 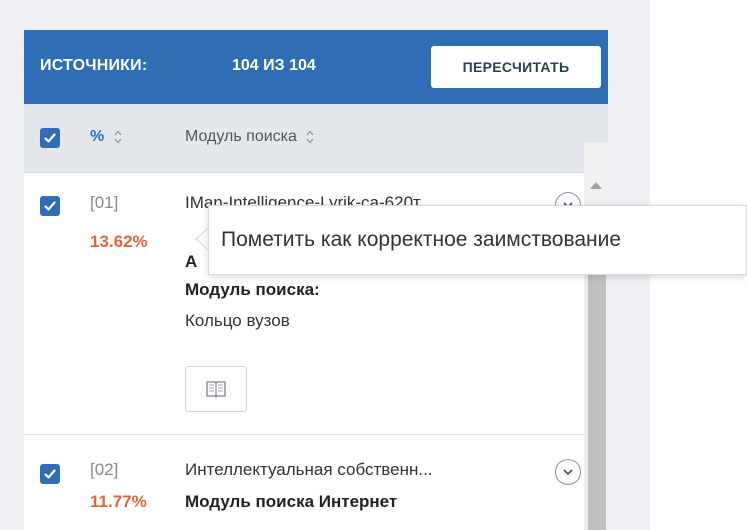 I want to click on book-icon, so click(x=216, y=389).